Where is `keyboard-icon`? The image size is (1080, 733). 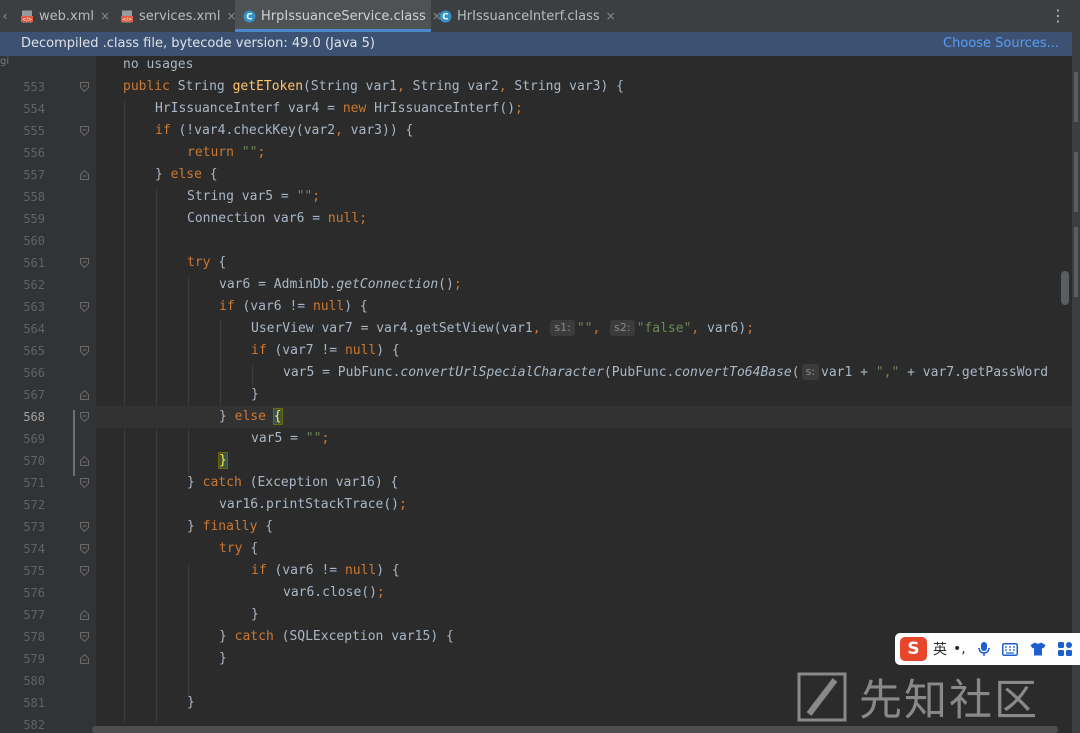 keyboard-icon is located at coordinates (1009, 649).